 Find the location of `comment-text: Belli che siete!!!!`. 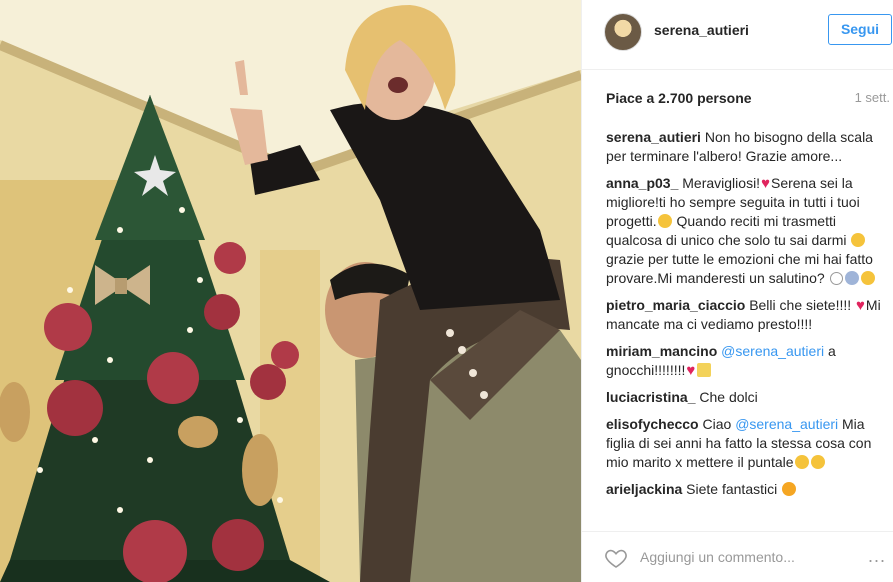

comment-text: Belli che siete!!!! is located at coordinates (800, 305).